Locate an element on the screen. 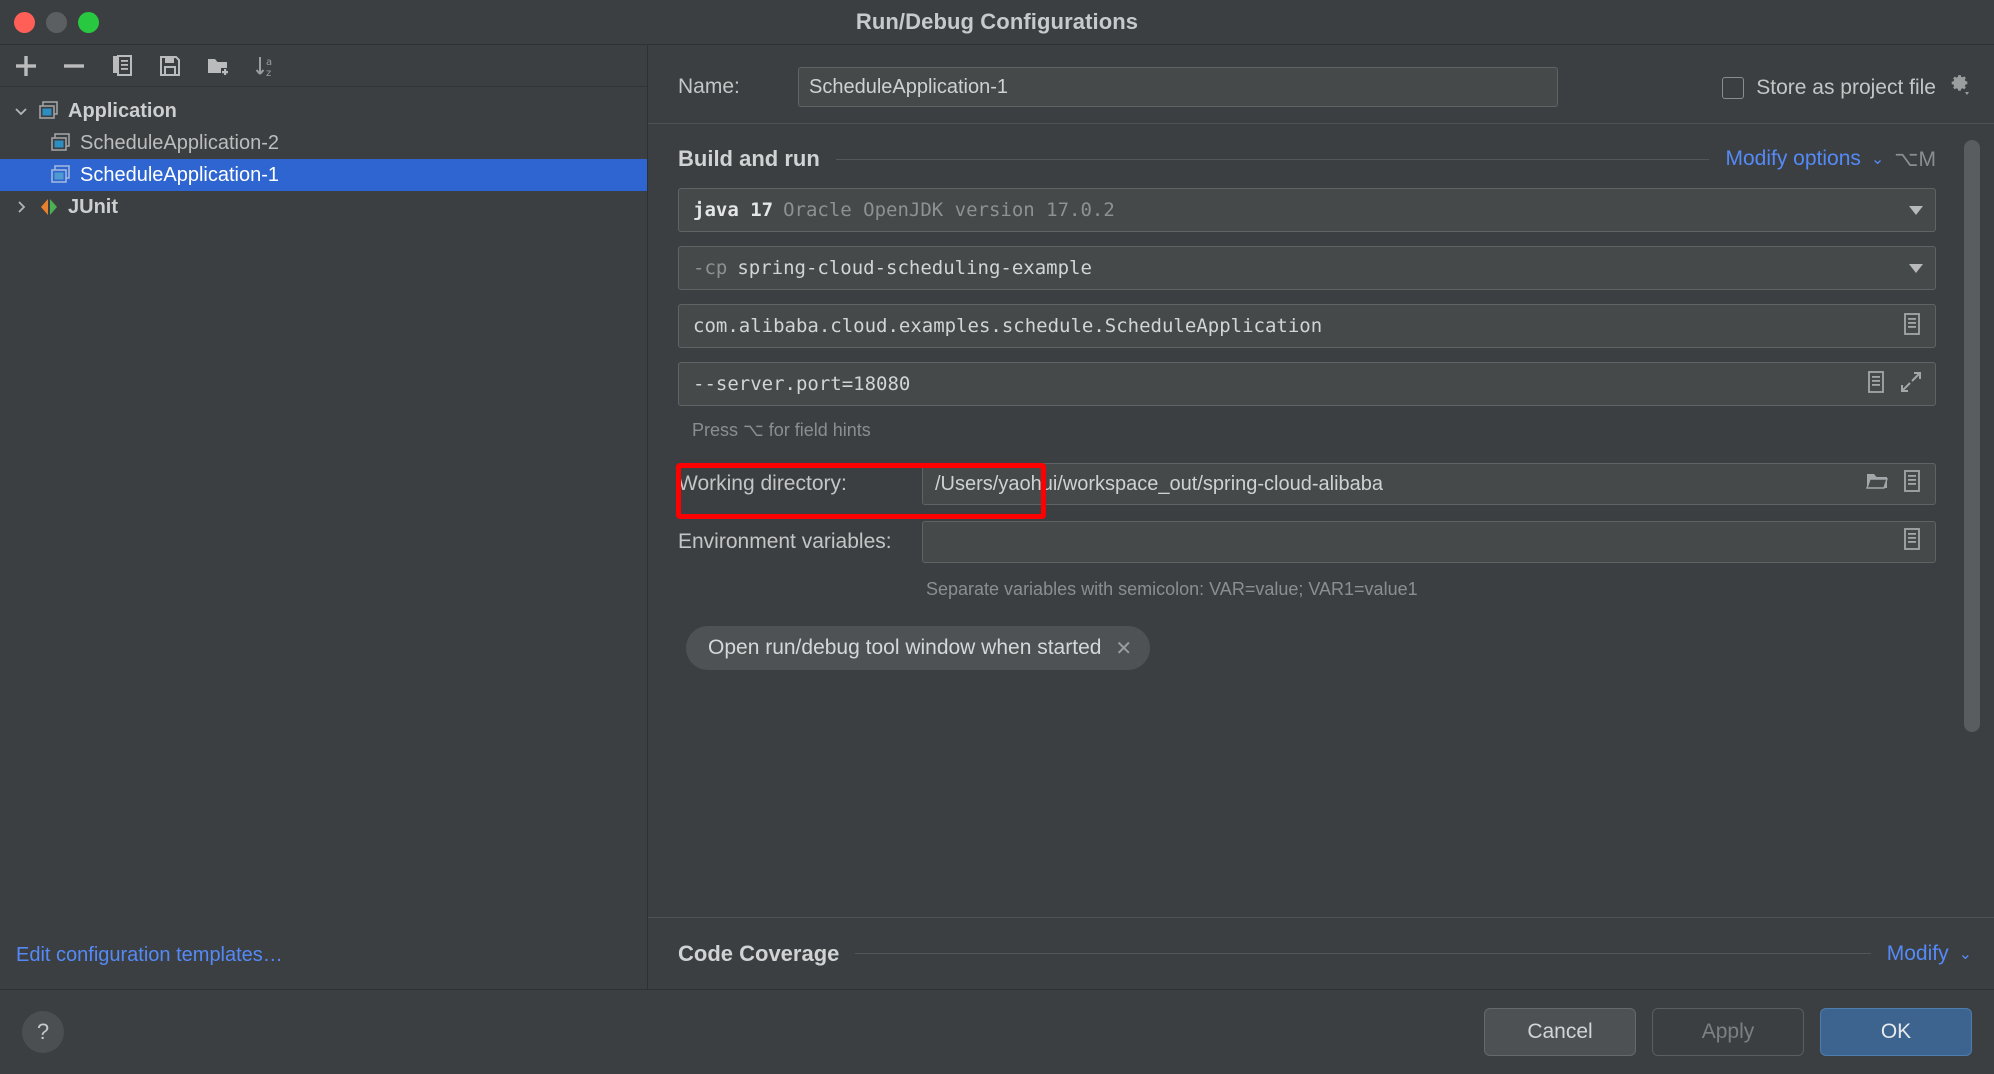  environment-variables-input is located at coordinates (1429, 542).